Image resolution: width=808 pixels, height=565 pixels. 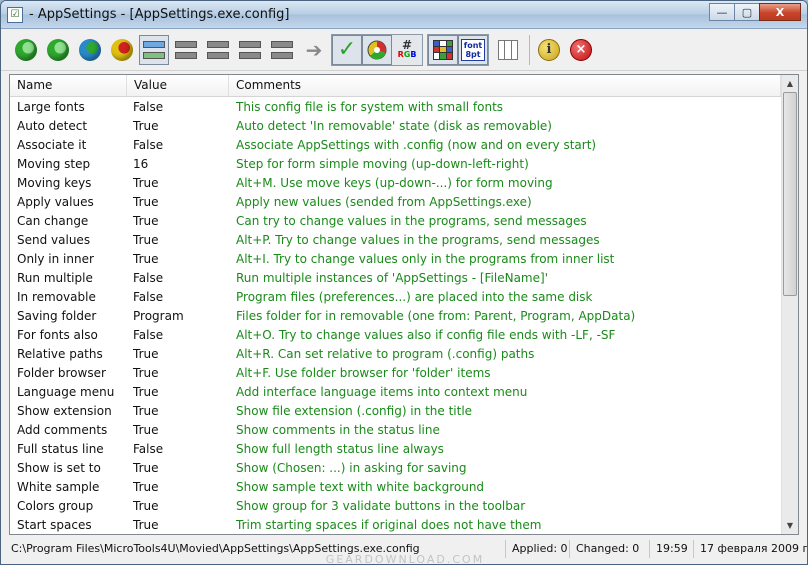 I want to click on close-window-button: X, so click(x=780, y=12).